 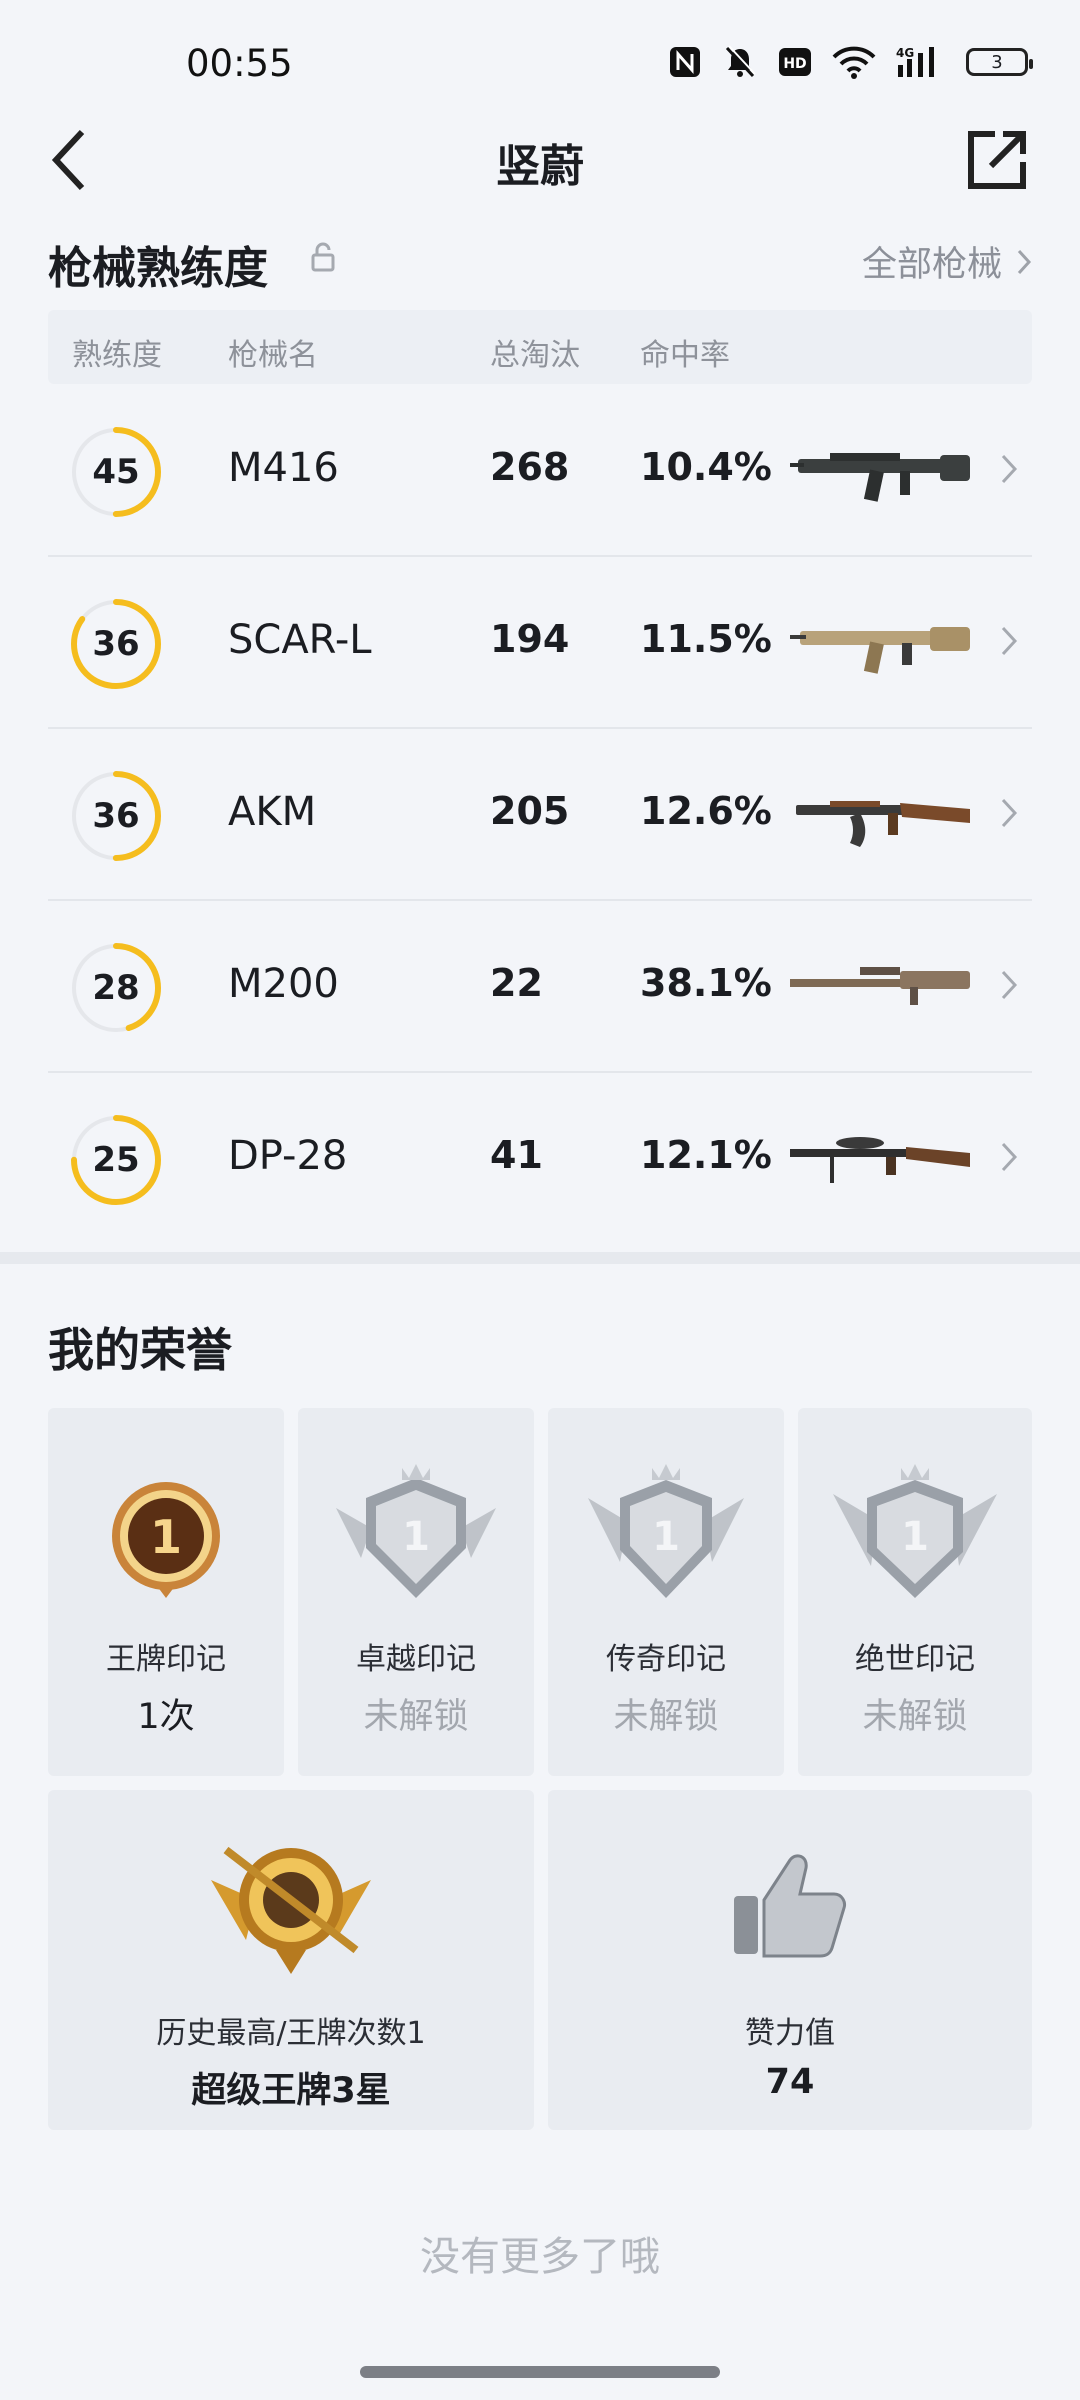 I want to click on best-rank-label: 历史最高/王牌次数1, so click(x=291, y=2033).